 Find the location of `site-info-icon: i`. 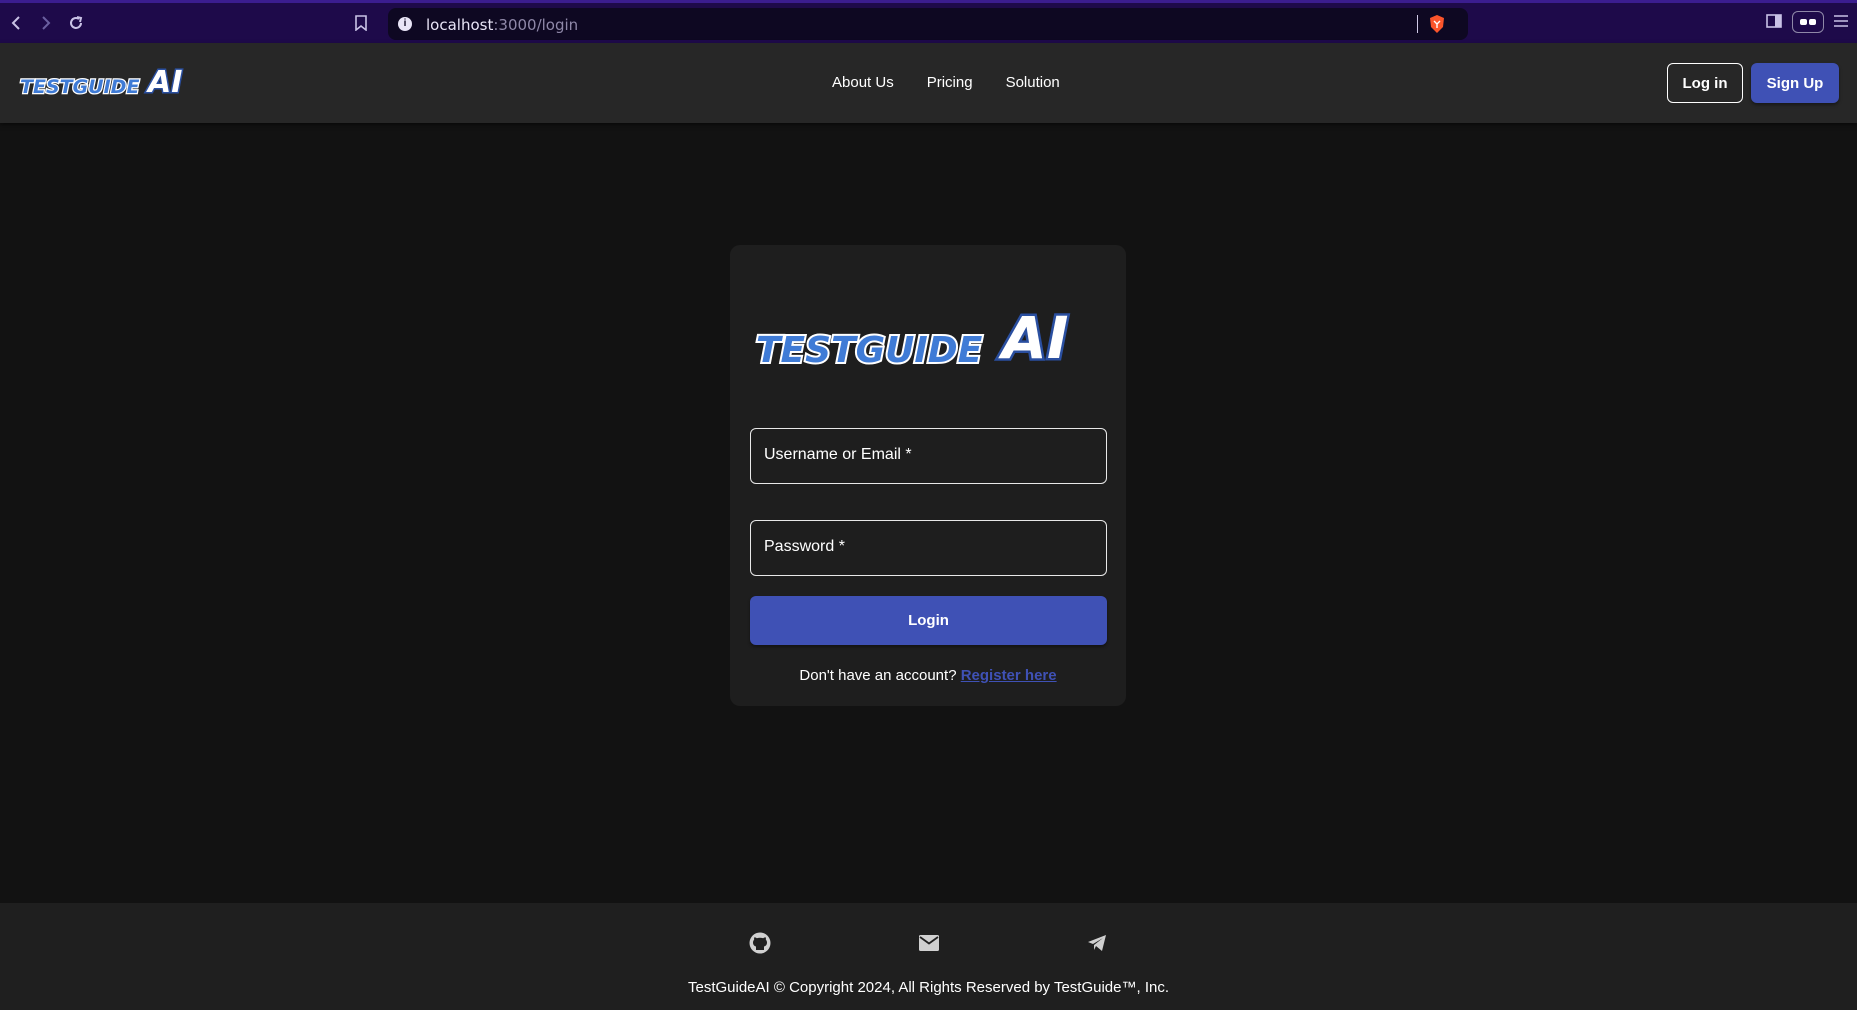

site-info-icon: i is located at coordinates (405, 24).